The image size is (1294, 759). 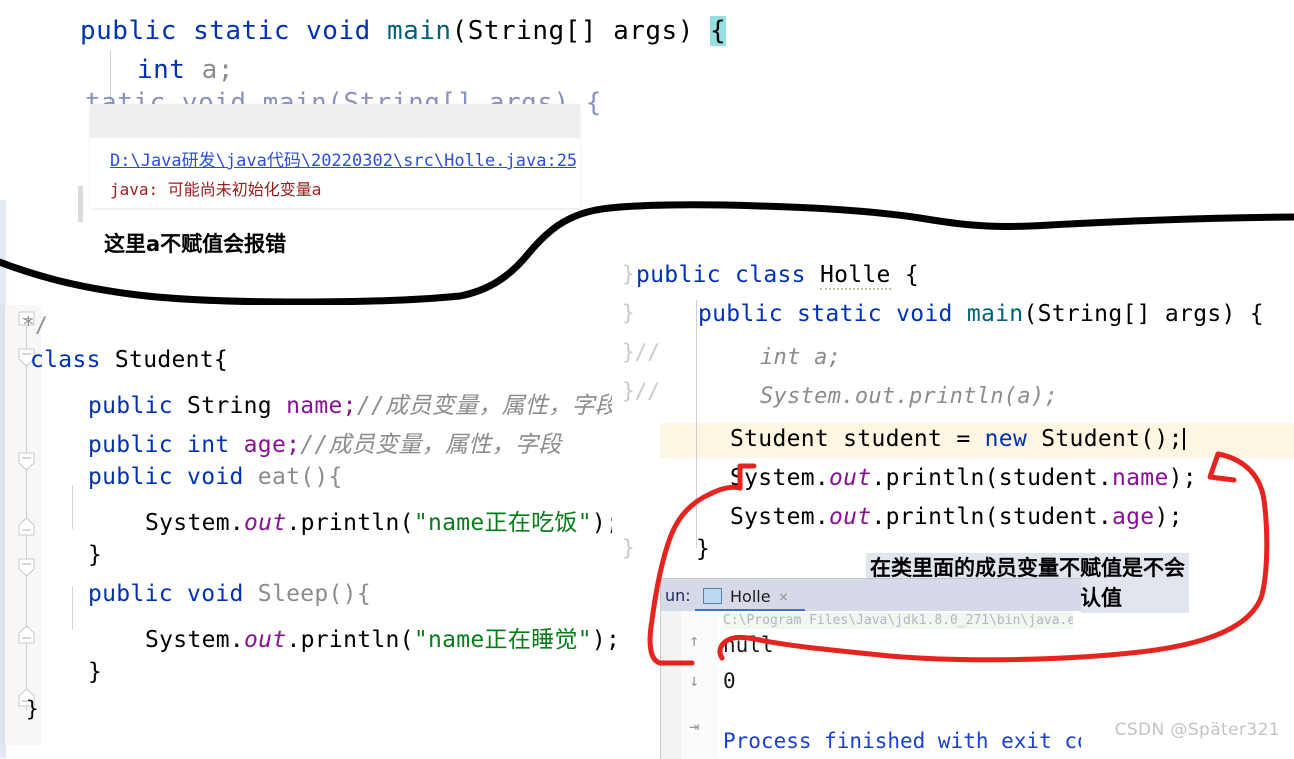 What do you see at coordinates (957, 439) in the screenshot?
I see `code-line-new-student: Student student = new Student();` at bounding box center [957, 439].